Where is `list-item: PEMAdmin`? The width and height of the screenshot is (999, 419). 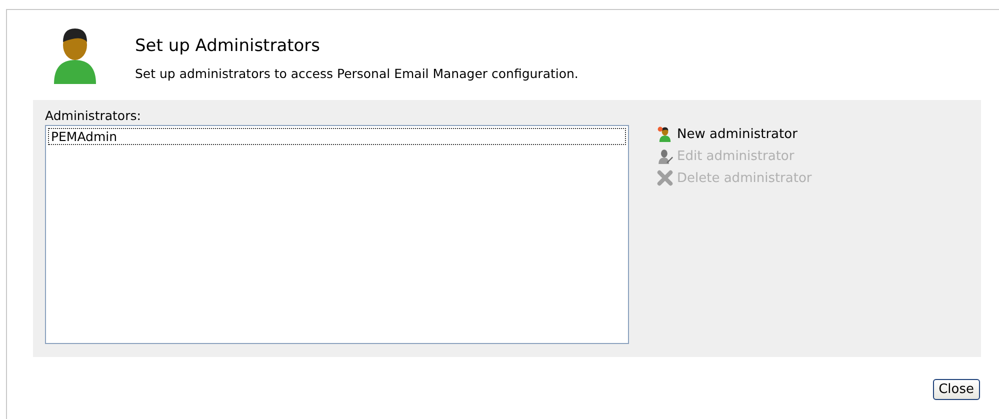
list-item: PEMAdmin is located at coordinates (337, 136).